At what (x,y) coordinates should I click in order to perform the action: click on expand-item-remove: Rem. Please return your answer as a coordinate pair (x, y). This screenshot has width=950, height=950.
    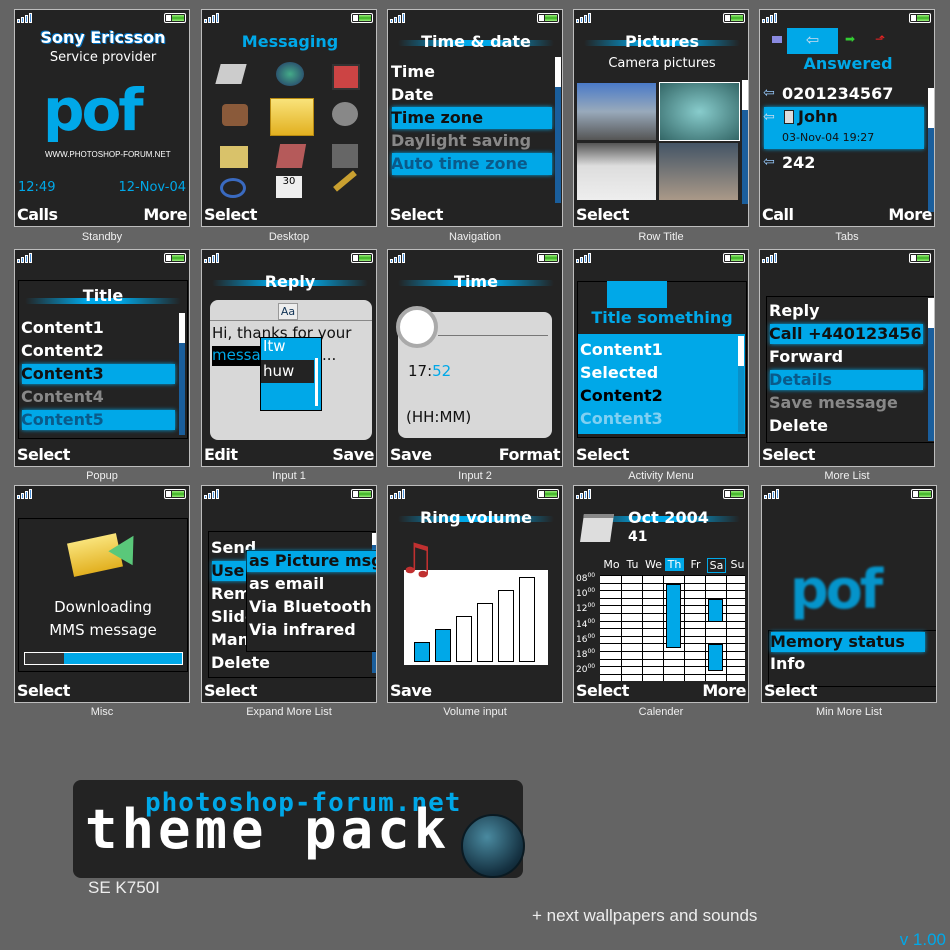
    Looking at the image, I should click on (231, 593).